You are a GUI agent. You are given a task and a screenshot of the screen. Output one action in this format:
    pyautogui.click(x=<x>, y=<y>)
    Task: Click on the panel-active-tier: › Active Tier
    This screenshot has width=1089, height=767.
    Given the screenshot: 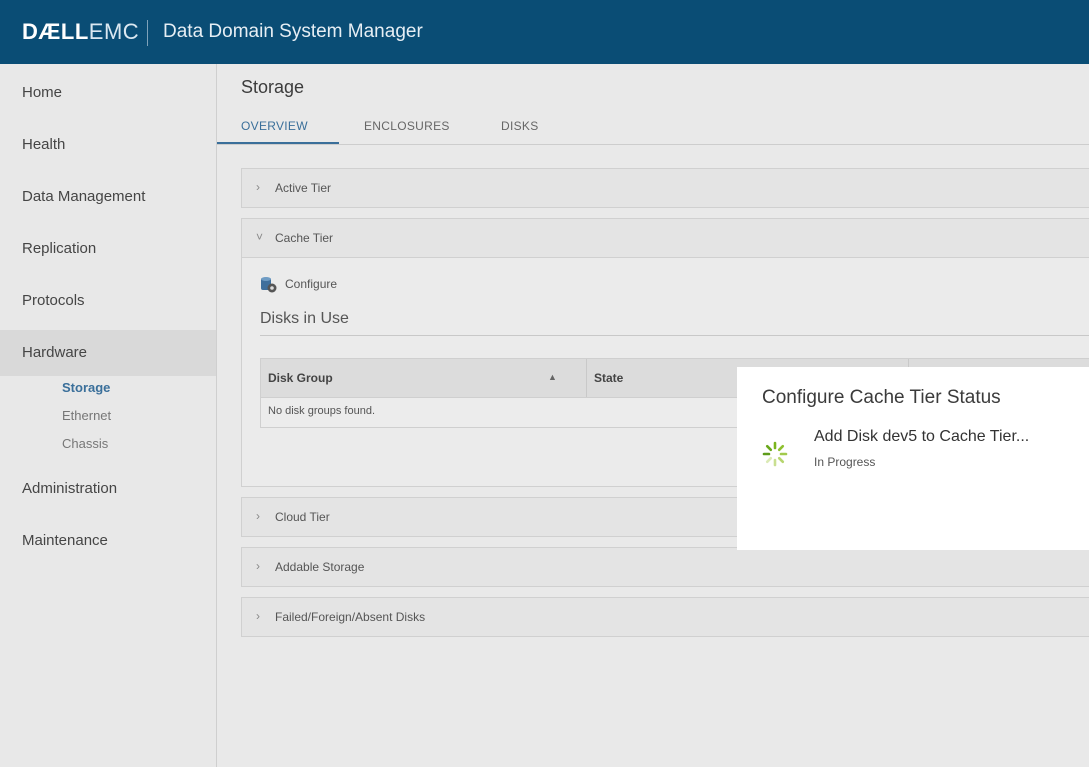 What is the action you would take?
    pyautogui.click(x=665, y=188)
    